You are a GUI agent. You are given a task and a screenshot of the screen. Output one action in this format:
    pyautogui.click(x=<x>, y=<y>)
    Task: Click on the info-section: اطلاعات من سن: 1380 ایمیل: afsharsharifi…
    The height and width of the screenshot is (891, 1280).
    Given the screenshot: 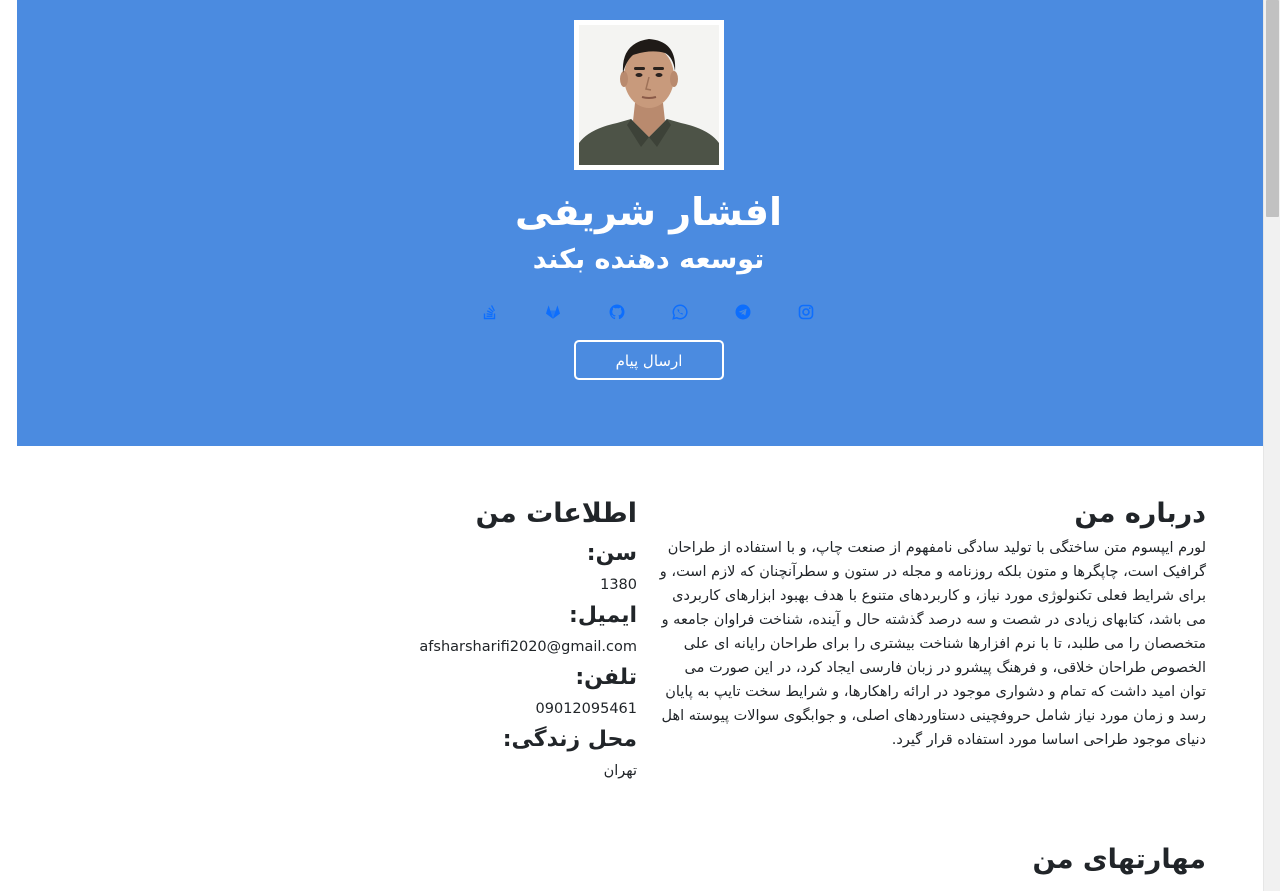 What is the action you would take?
    pyautogui.click(x=477, y=638)
    